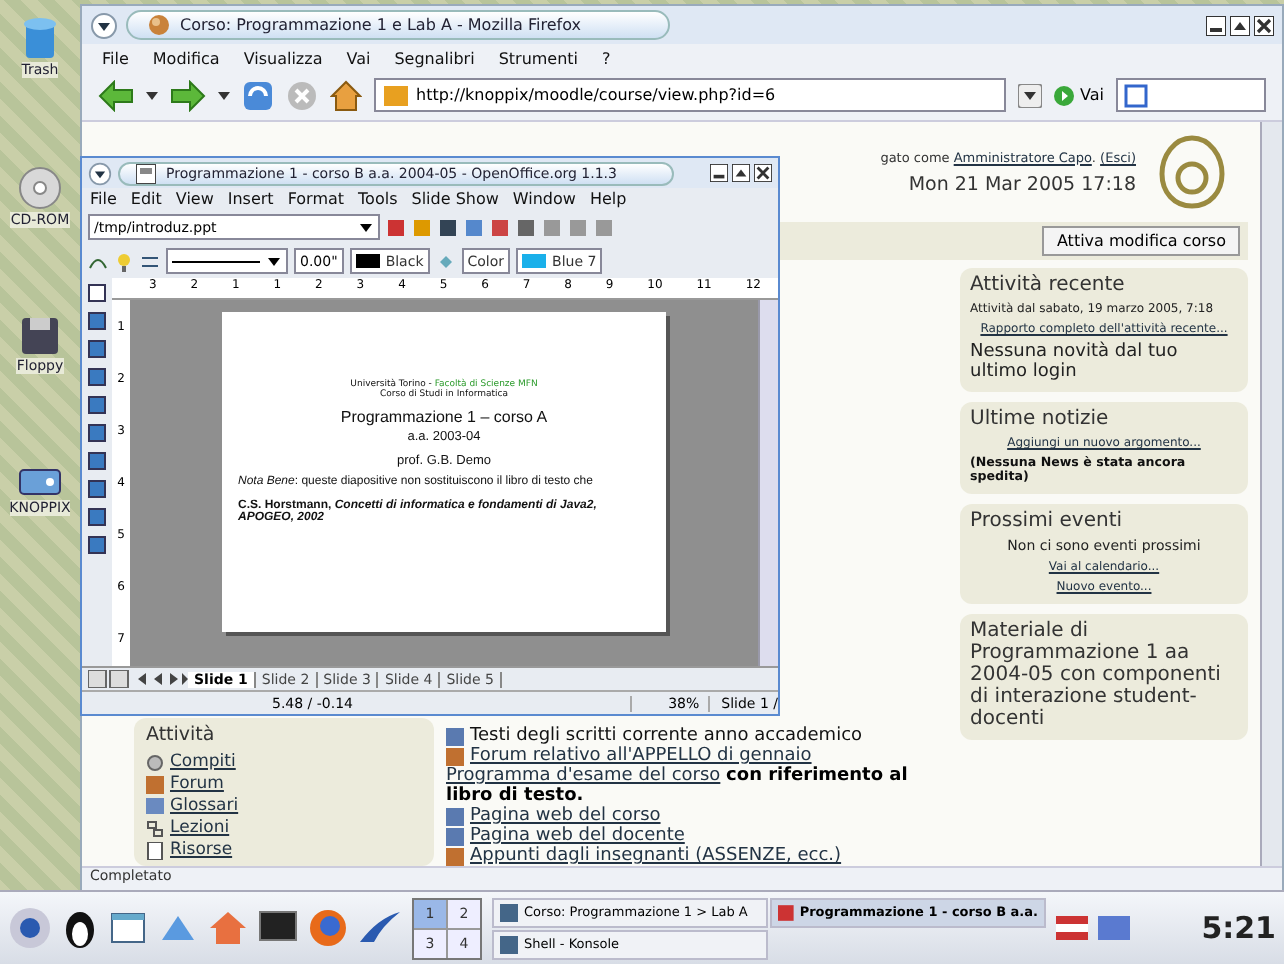 This screenshot has width=1284, height=964. What do you see at coordinates (434, 59) in the screenshot?
I see `menu-item: Segnalibri` at bounding box center [434, 59].